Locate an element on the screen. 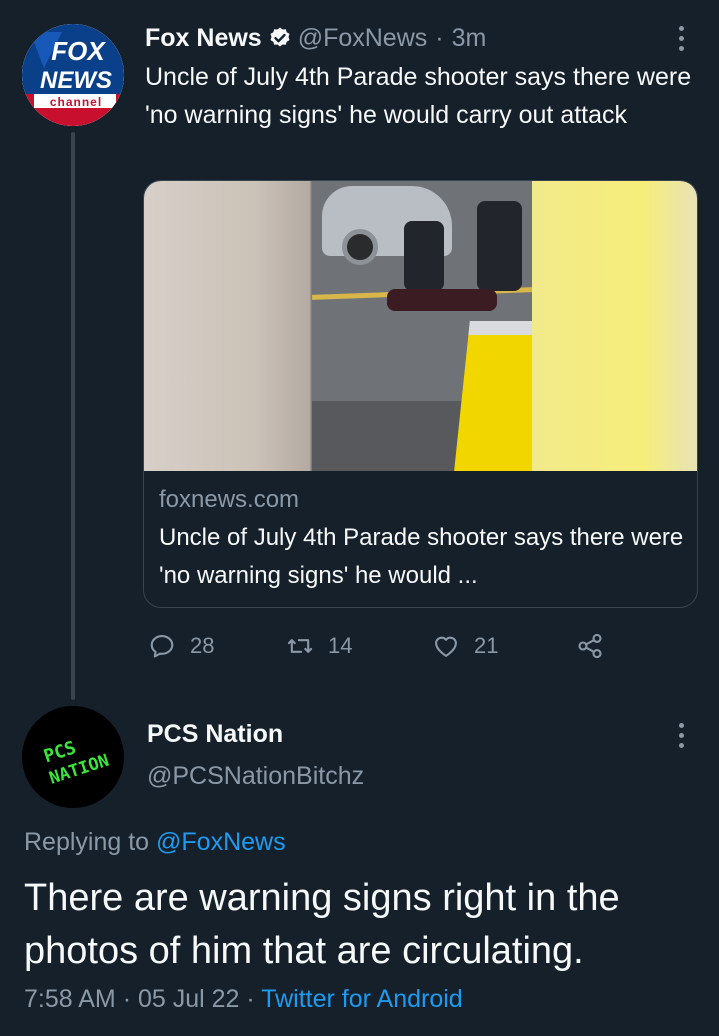  pcs-nation-logo-icon: PCS NATION is located at coordinates (73, 757).